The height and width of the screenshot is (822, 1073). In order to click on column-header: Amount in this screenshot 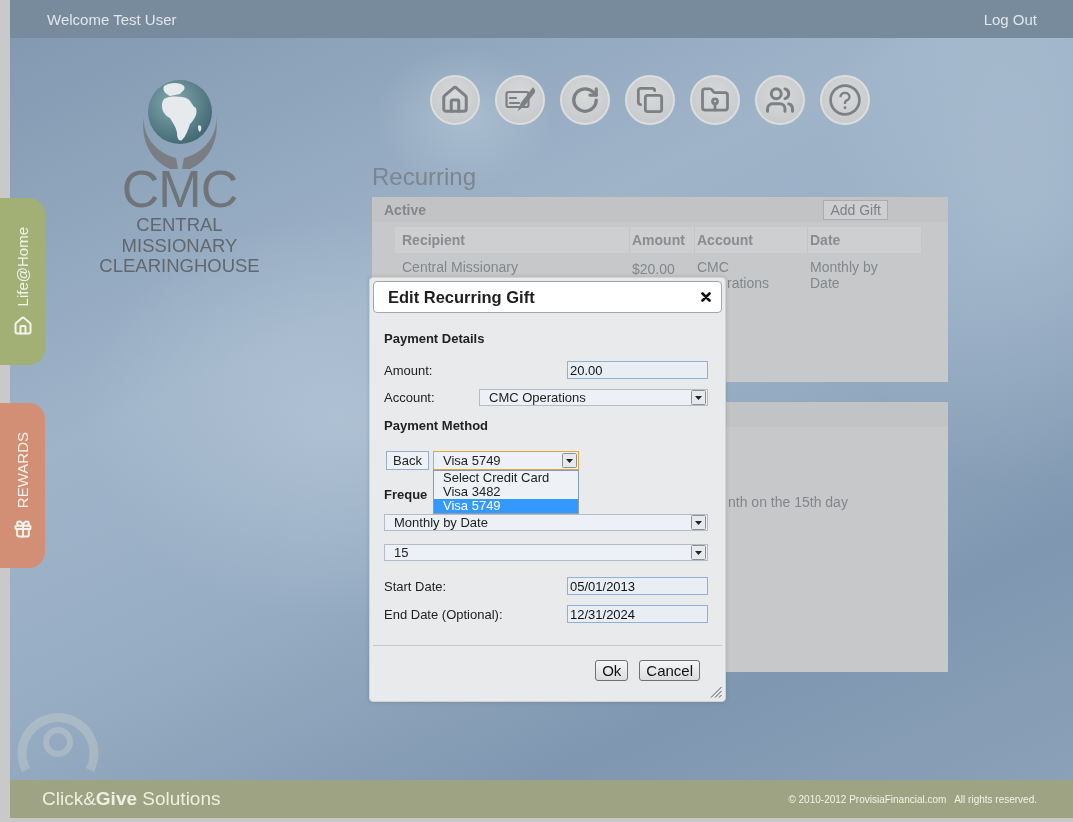, I will do `click(662, 240)`.